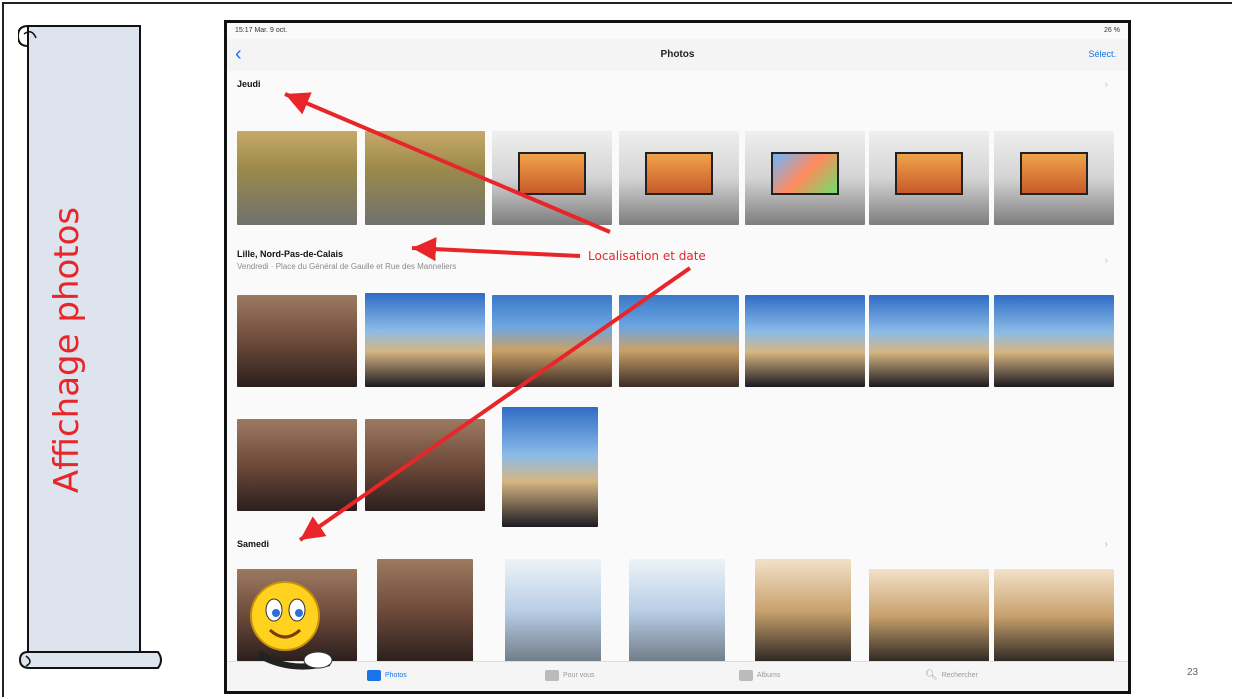 This screenshot has height=699, width=1234. I want to click on arrow-to-jeudi, so click(447, 163).